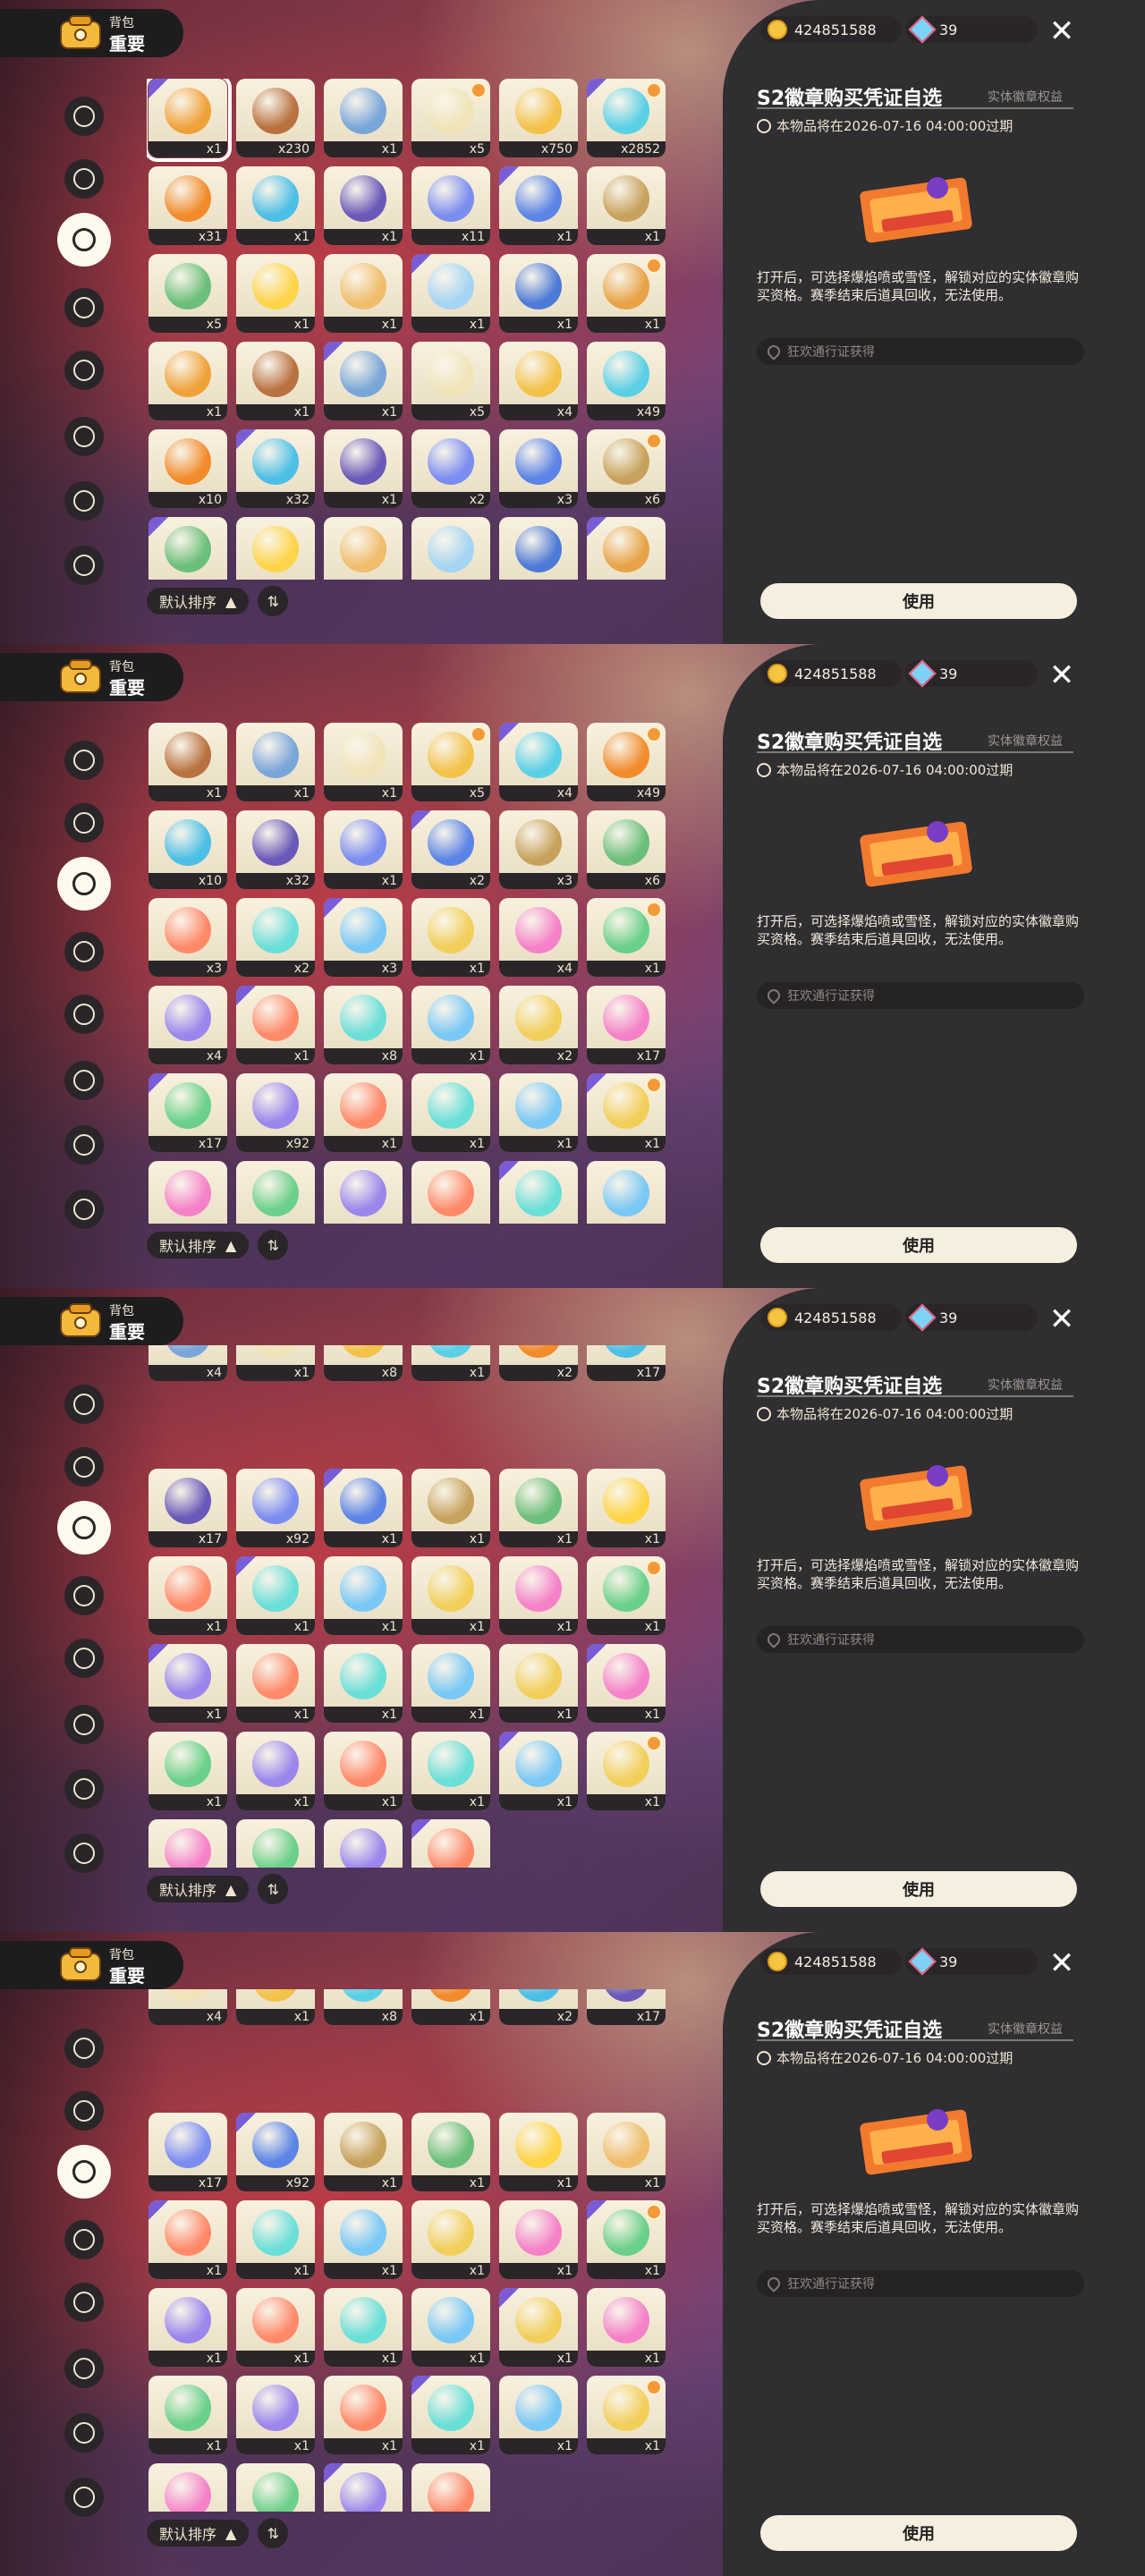 The image size is (1145, 2576). I want to click on inventory-item: x49, so click(626, 381).